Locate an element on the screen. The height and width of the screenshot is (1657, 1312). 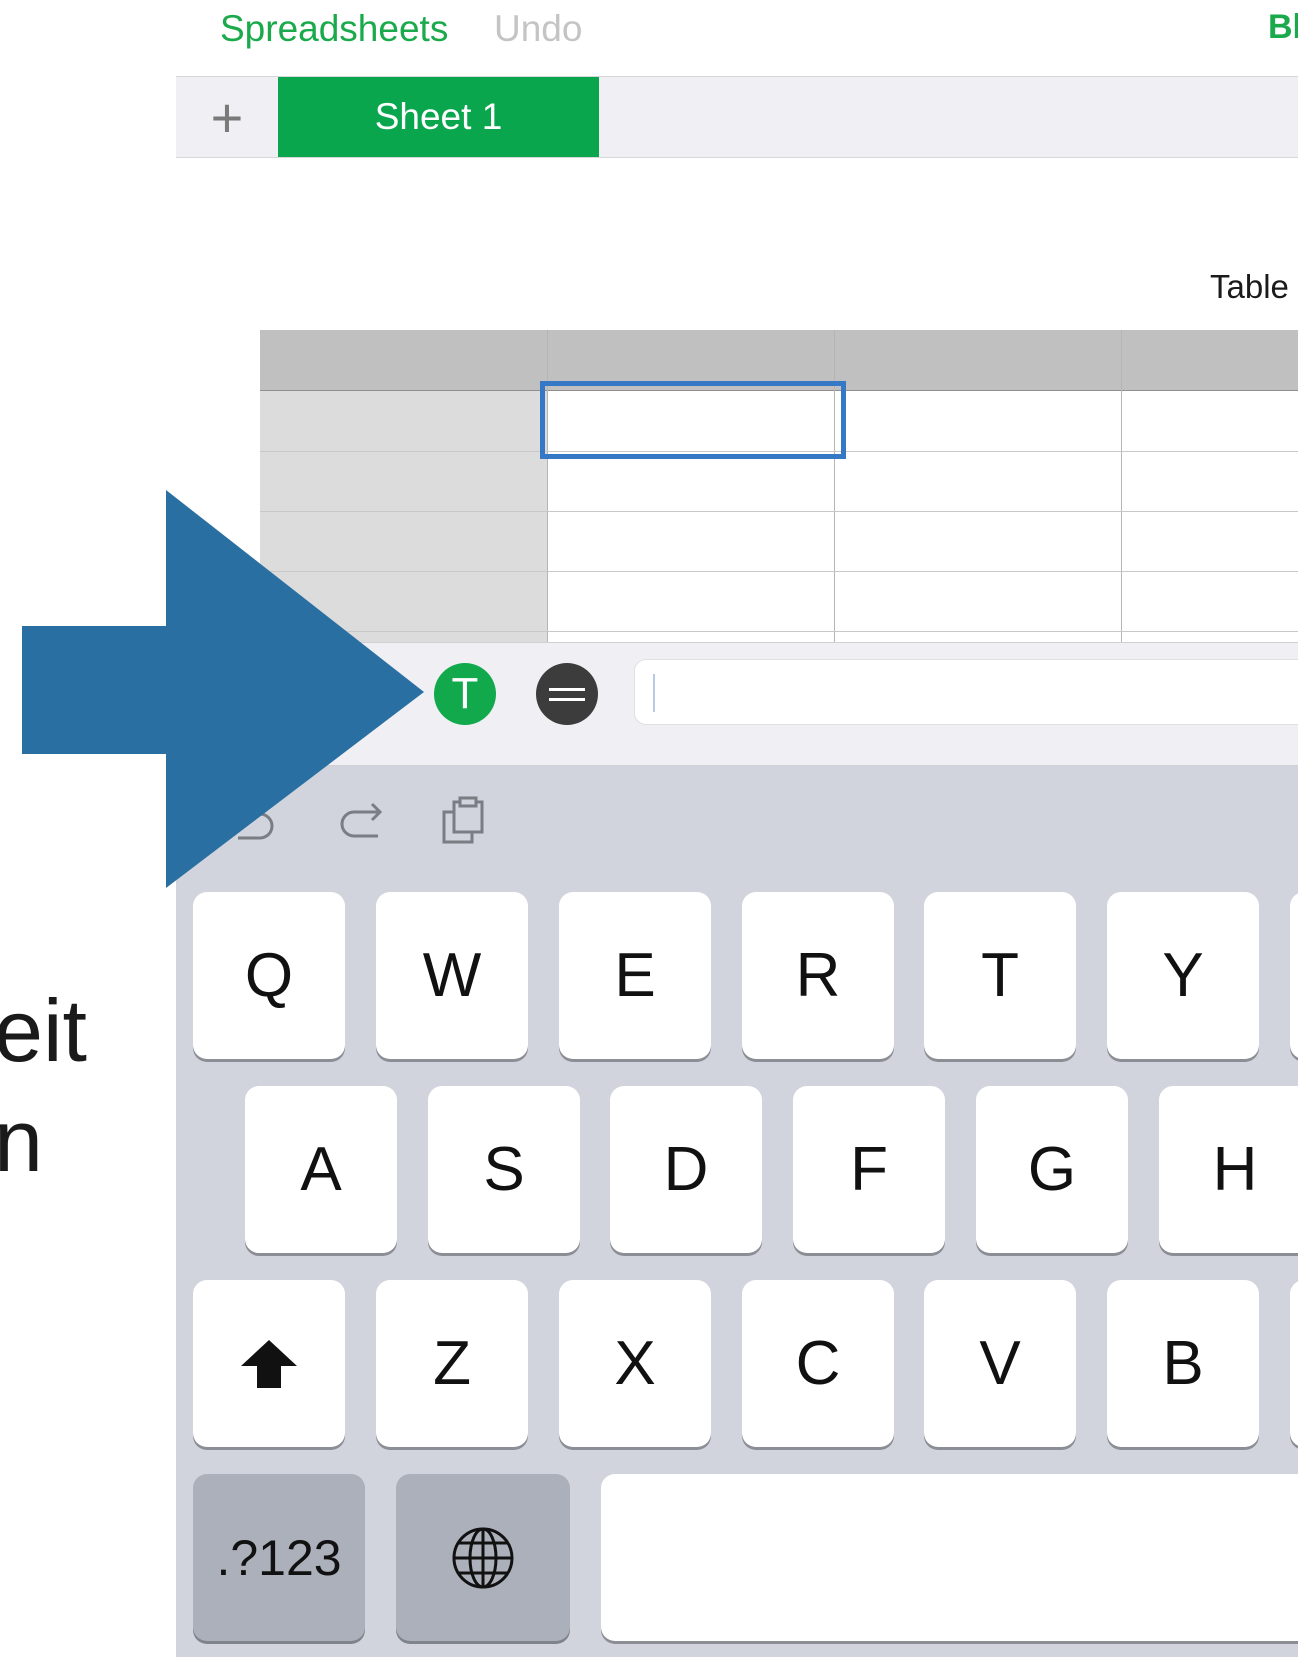
globe-icon is located at coordinates (483, 1557).